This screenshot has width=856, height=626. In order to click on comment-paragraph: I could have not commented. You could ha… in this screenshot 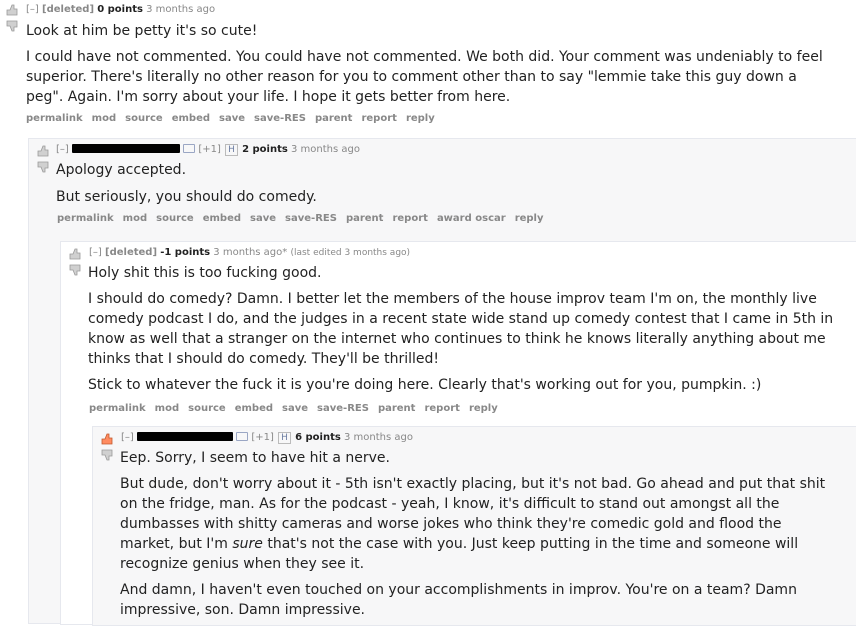, I will do `click(424, 77)`.